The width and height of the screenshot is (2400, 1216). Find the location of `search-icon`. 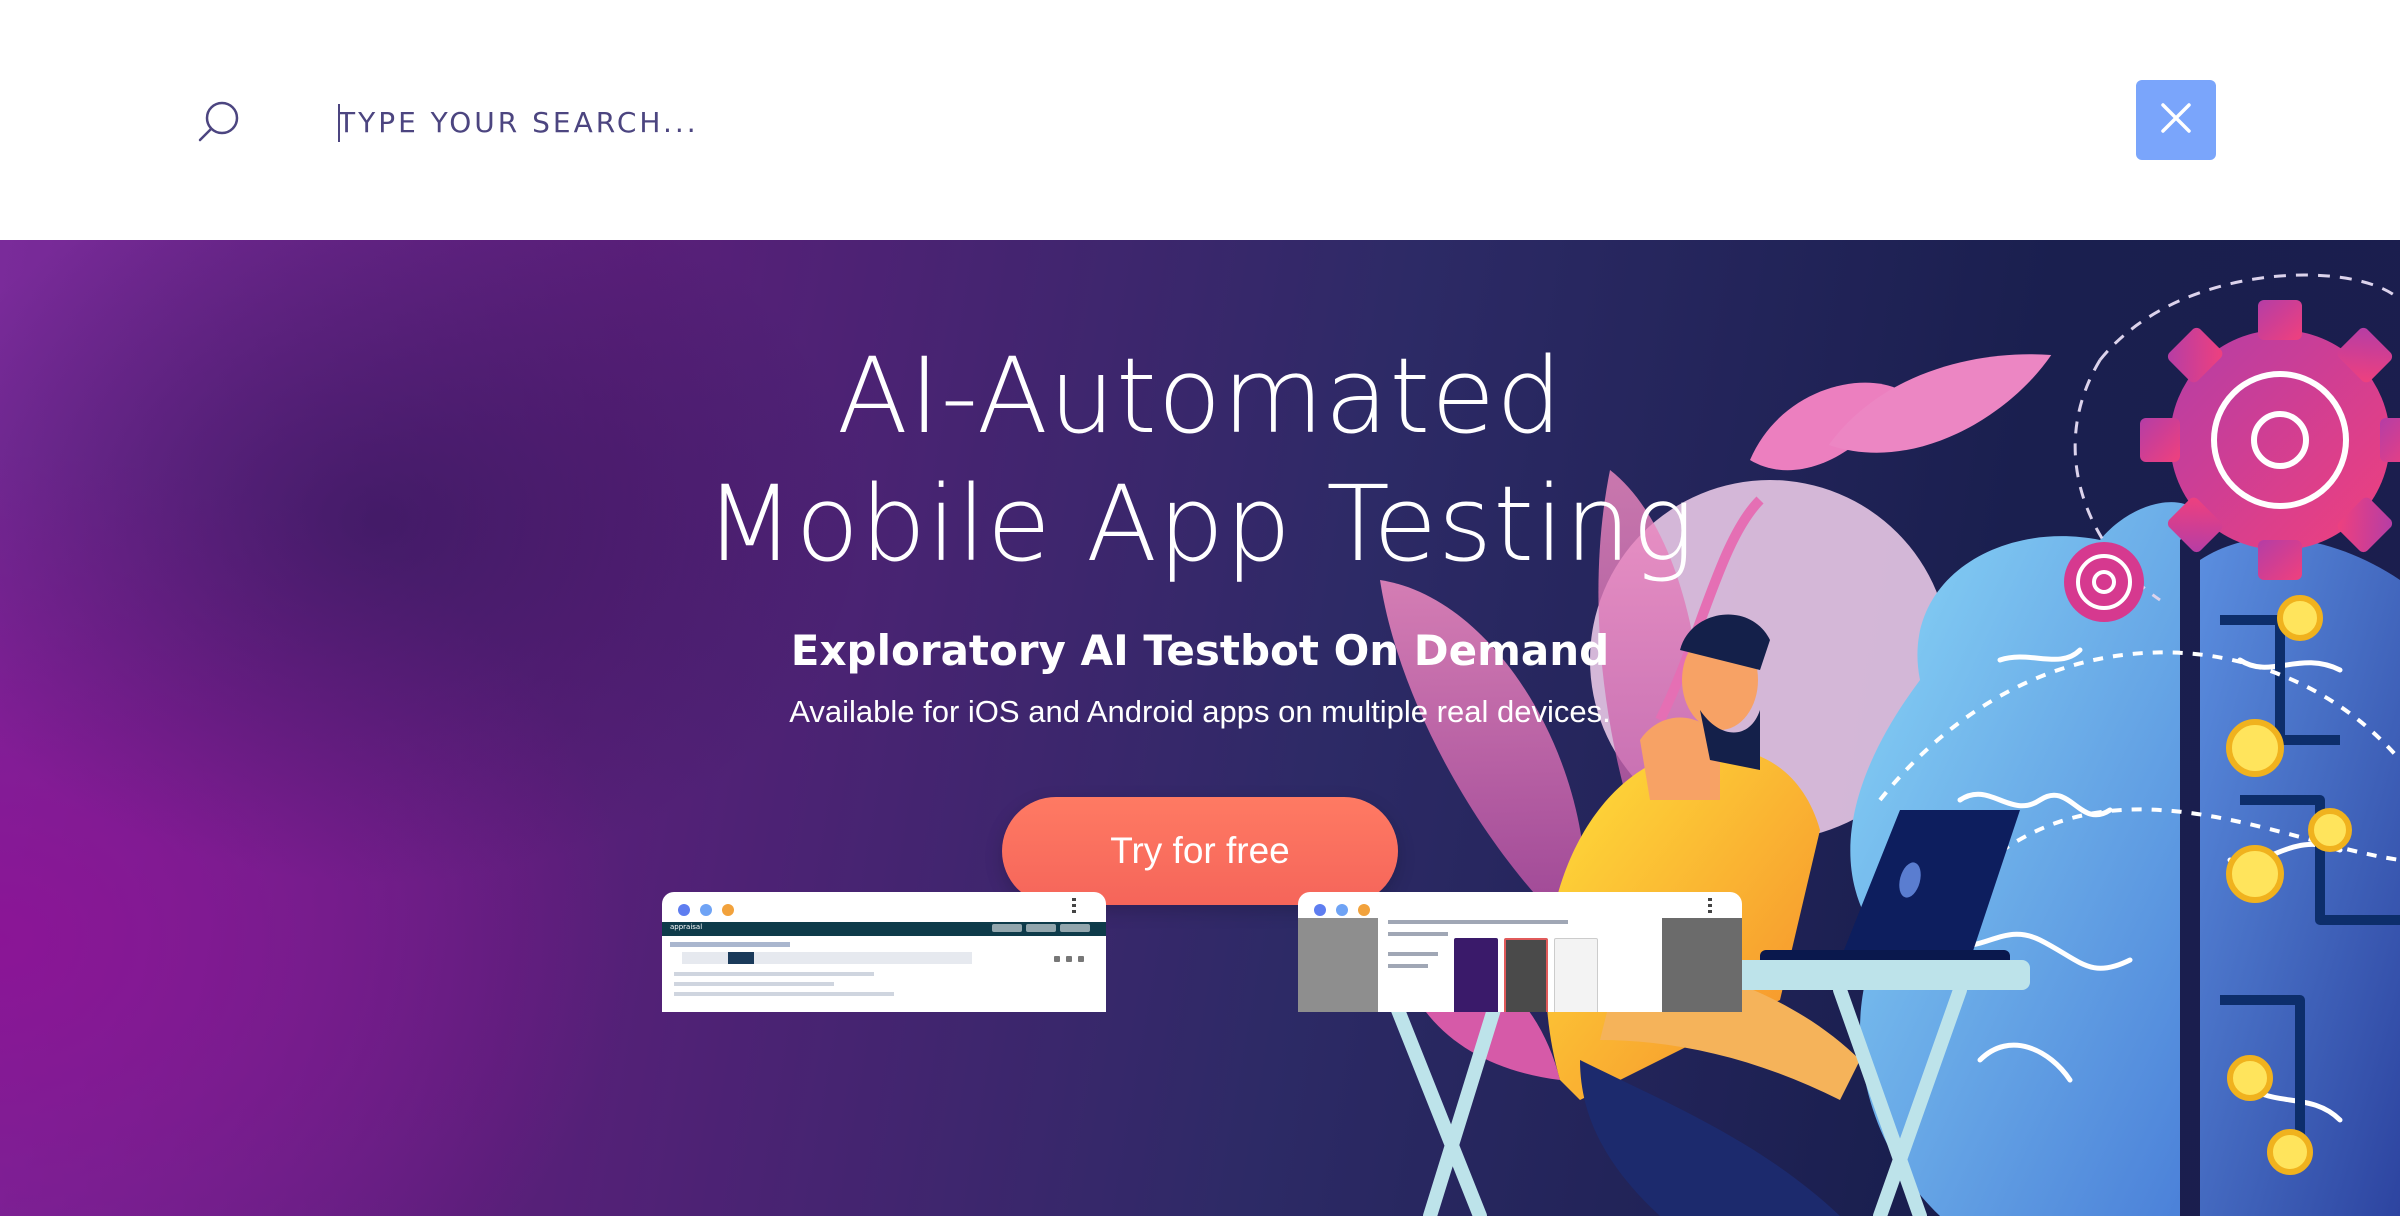

search-icon is located at coordinates (220, 122).